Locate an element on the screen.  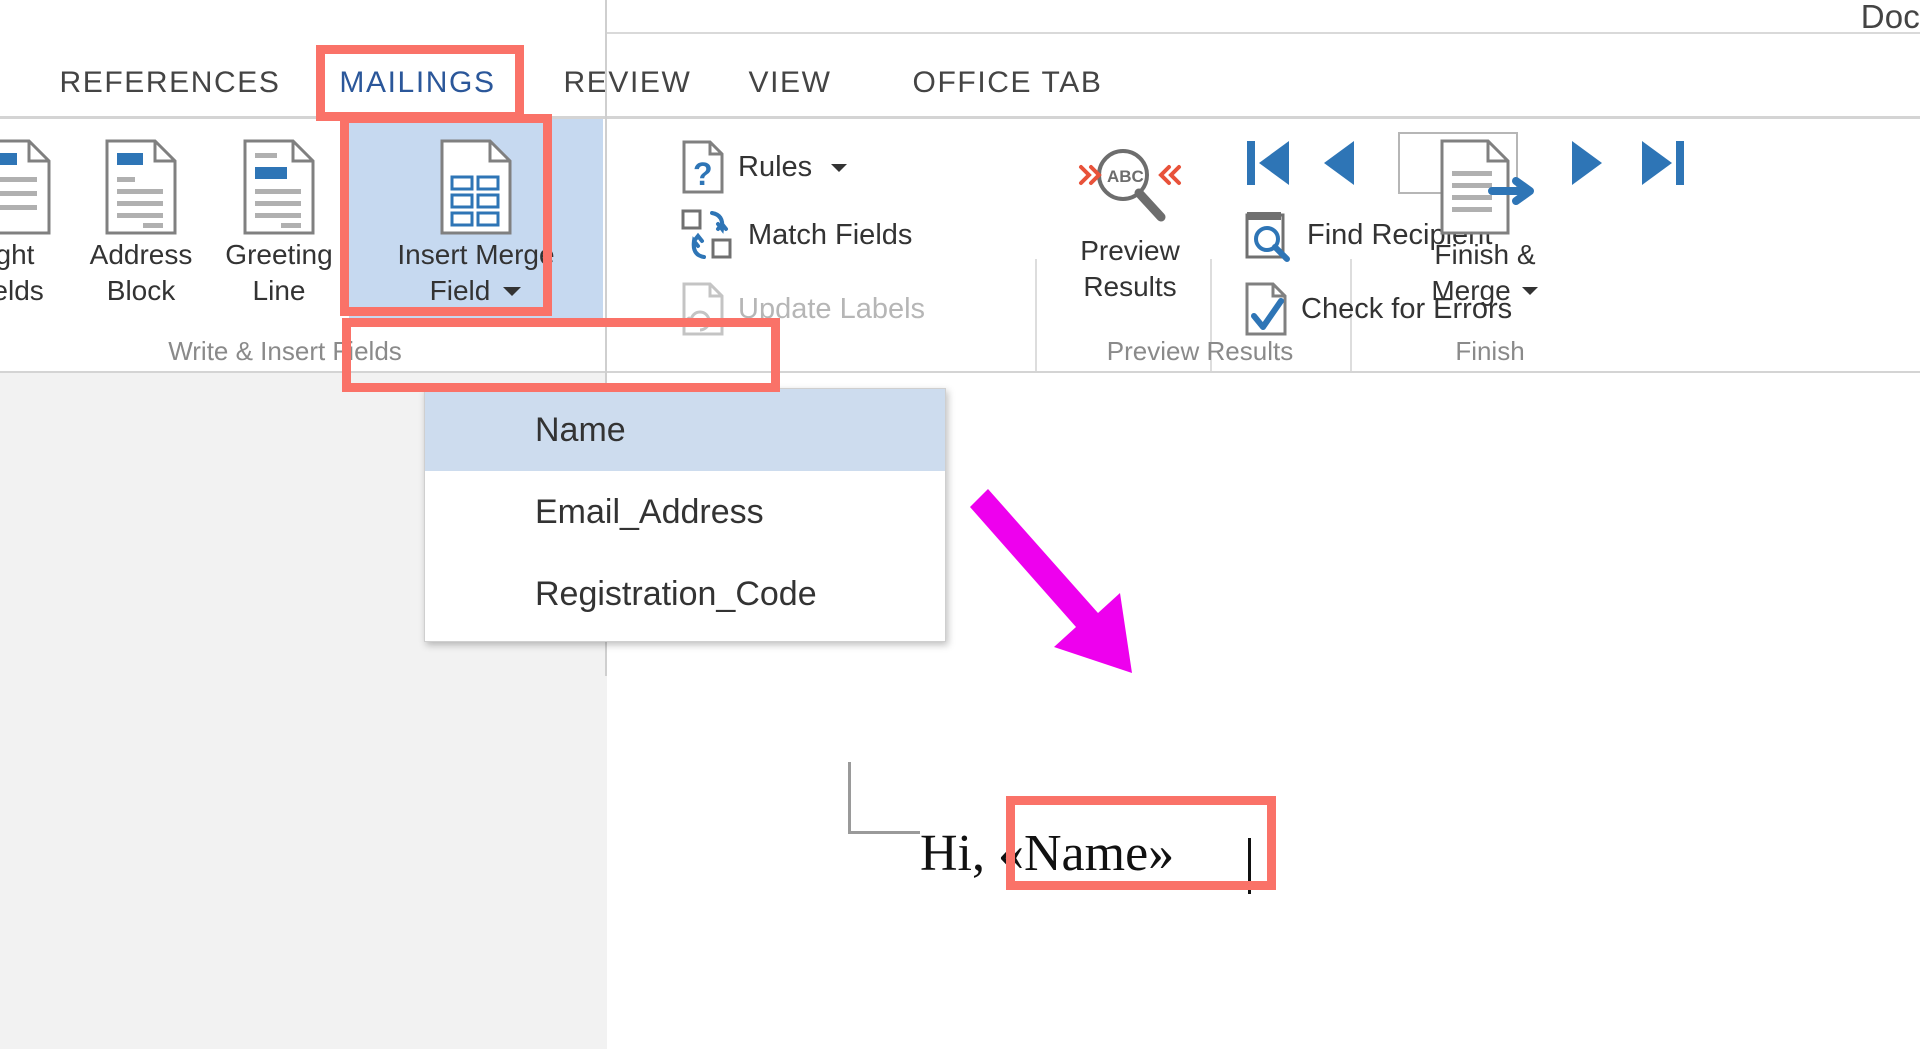
ribbon-button-finish-and-merge-line1: Finish & is located at coordinates (1485, 254).